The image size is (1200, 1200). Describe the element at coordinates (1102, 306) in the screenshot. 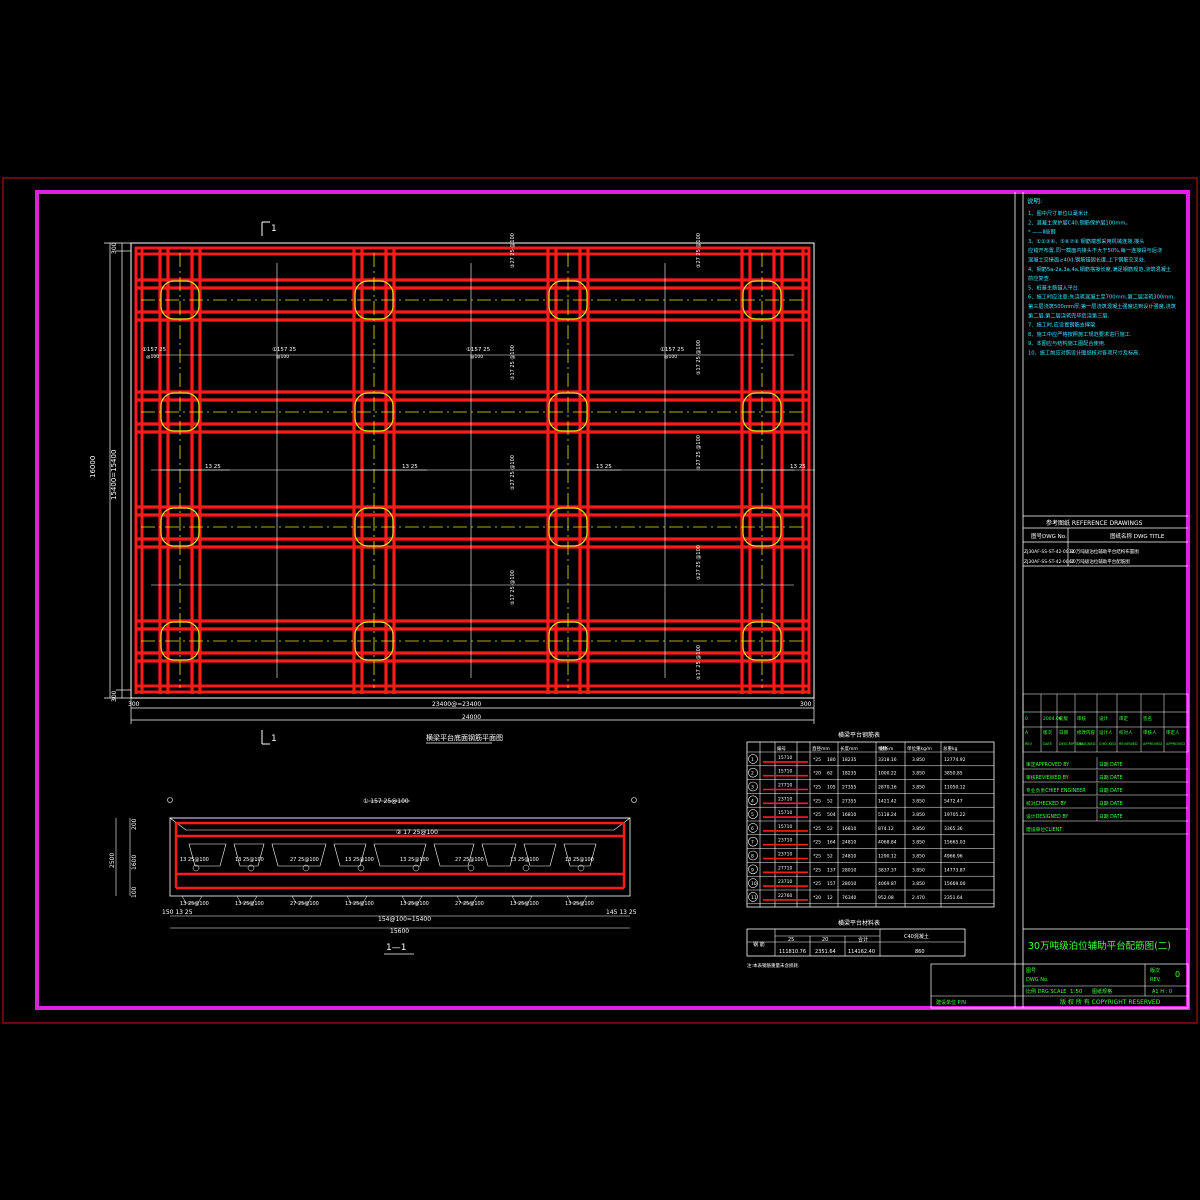

I see `note-line: 第三层浇筑500mm厚;第一层浇筑混凝土强度达到设计强度,浇筑` at that location.